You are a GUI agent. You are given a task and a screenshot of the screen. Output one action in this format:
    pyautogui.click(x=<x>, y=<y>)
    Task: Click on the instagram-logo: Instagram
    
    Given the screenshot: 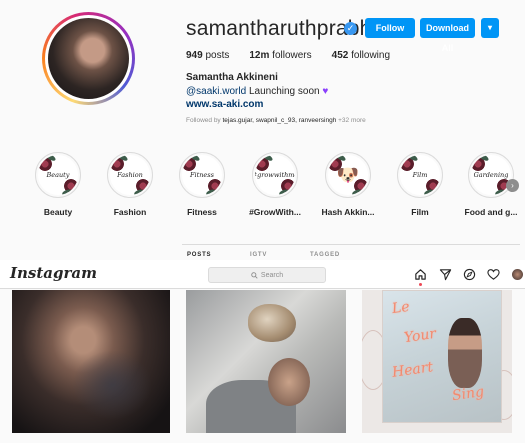 What is the action you would take?
    pyautogui.click(x=53, y=273)
    